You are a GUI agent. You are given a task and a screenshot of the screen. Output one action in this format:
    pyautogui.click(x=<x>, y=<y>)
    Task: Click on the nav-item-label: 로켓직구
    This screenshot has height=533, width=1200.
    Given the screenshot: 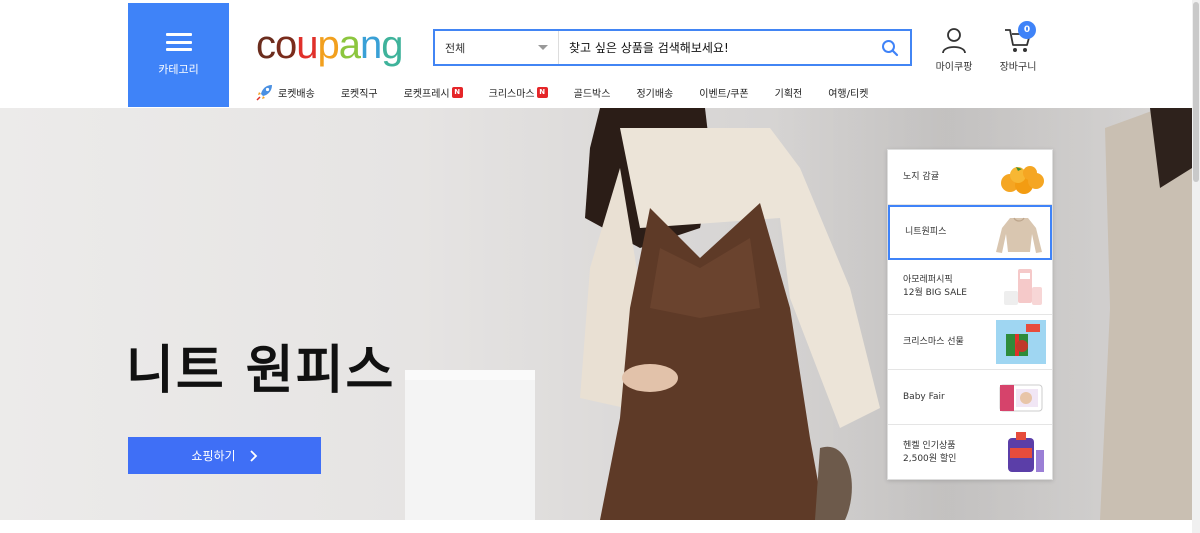 What is the action you would take?
    pyautogui.click(x=359, y=94)
    